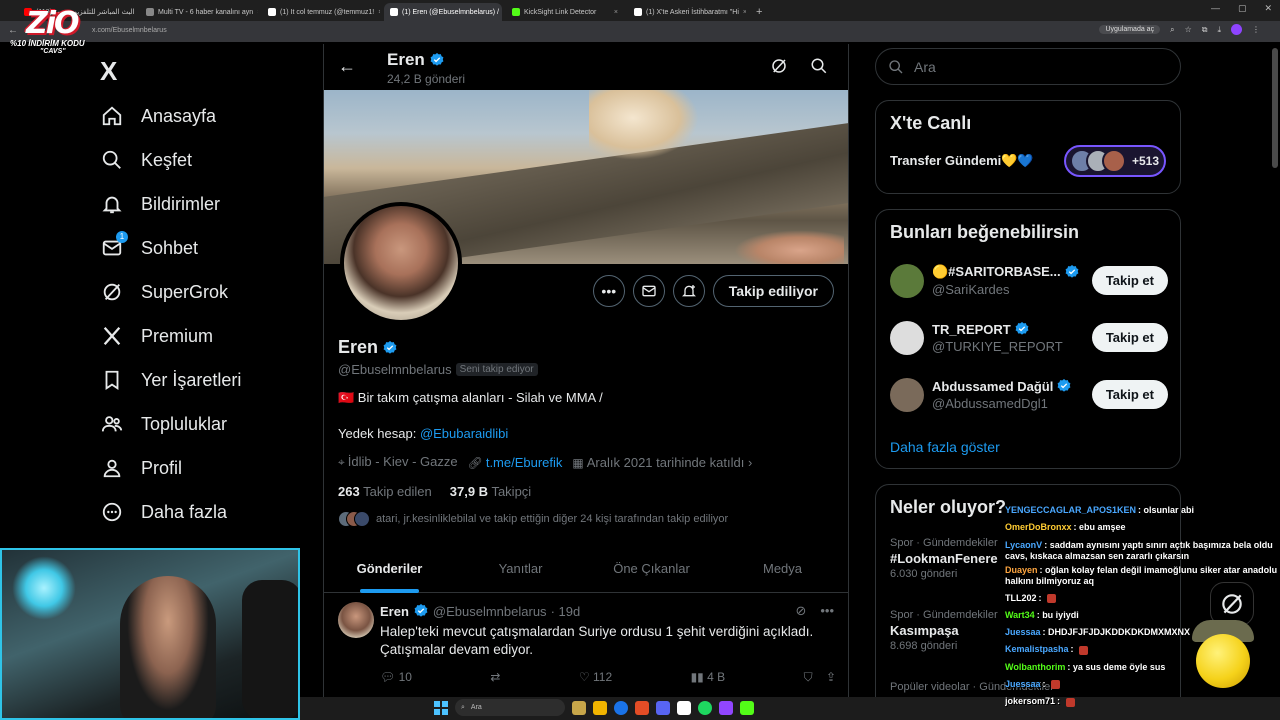  Describe the element at coordinates (565, 12) in the screenshot. I see `browser-tab: KickSight Link Detector ×` at that location.